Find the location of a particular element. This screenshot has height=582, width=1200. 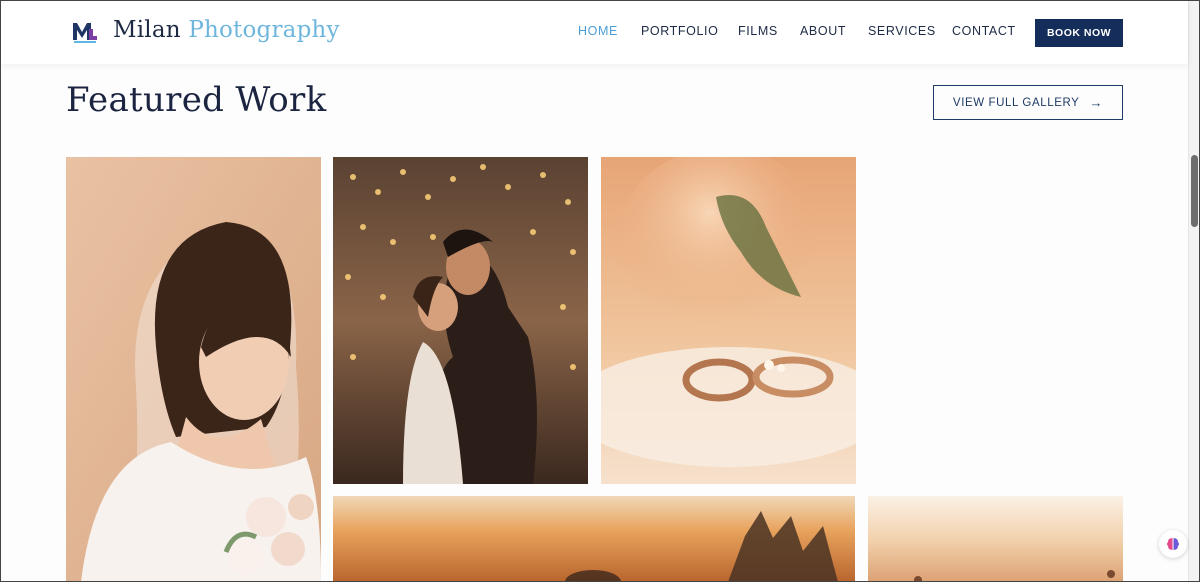

nav-contact: CONTACT is located at coordinates (984, 31).